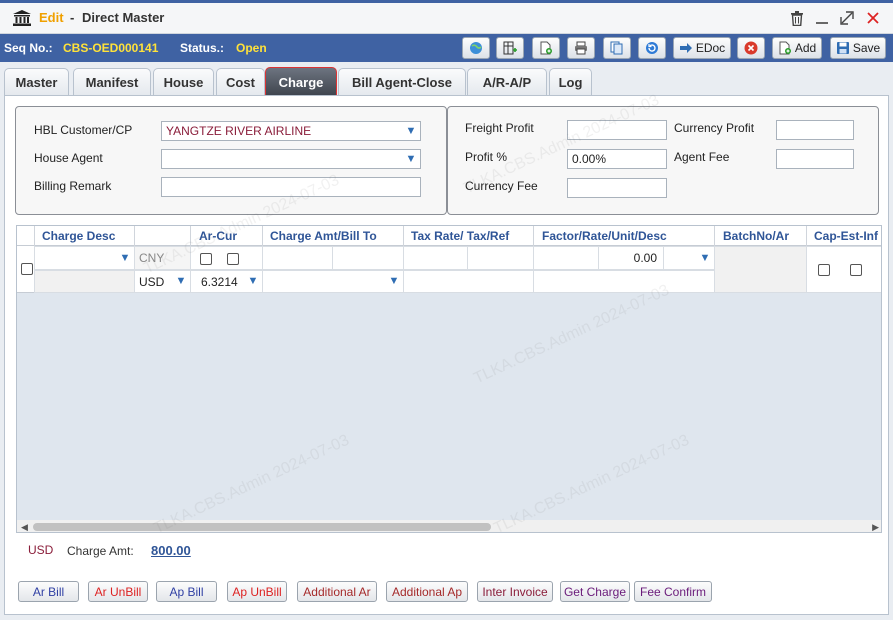  Describe the element at coordinates (702, 48) in the screenshot. I see `edoc-button: EDoc` at that location.